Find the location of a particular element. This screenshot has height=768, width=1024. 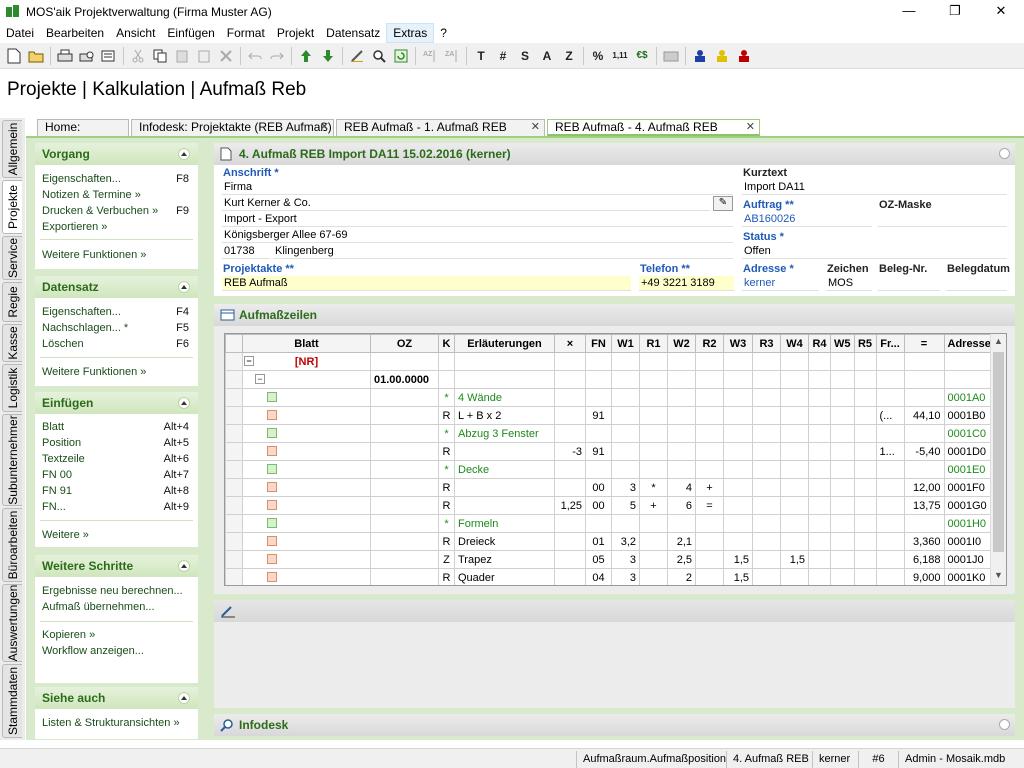

scroll-thumb is located at coordinates (998, 452).